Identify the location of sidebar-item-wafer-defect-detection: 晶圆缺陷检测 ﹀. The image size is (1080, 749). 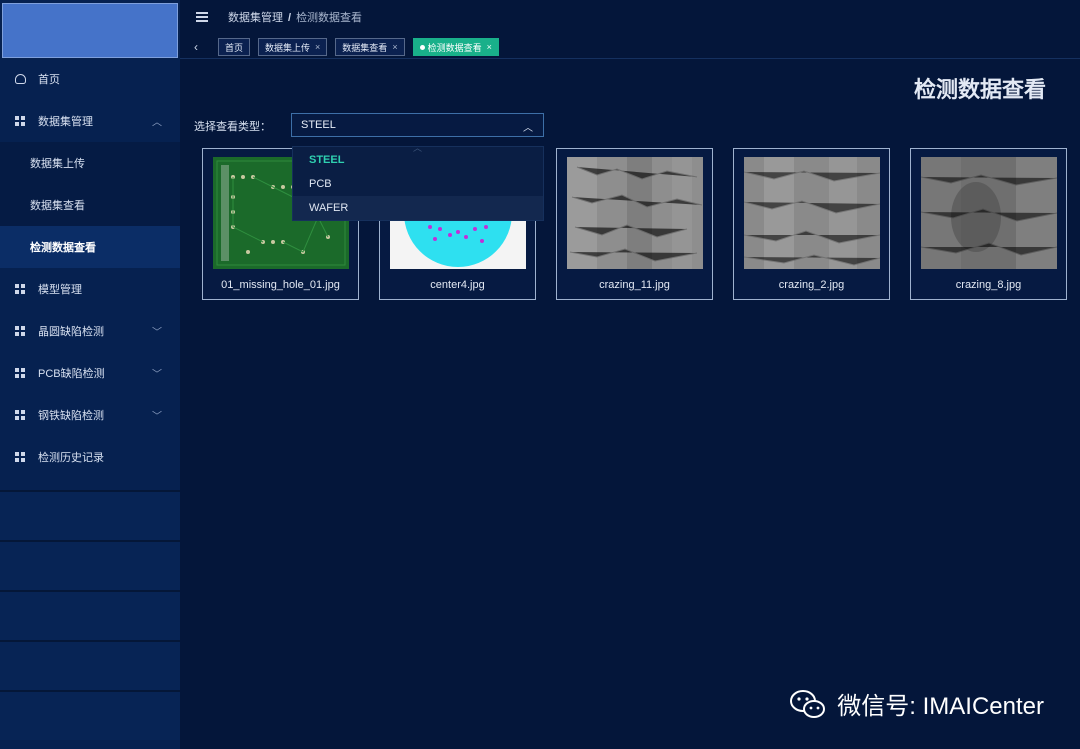
(90, 331).